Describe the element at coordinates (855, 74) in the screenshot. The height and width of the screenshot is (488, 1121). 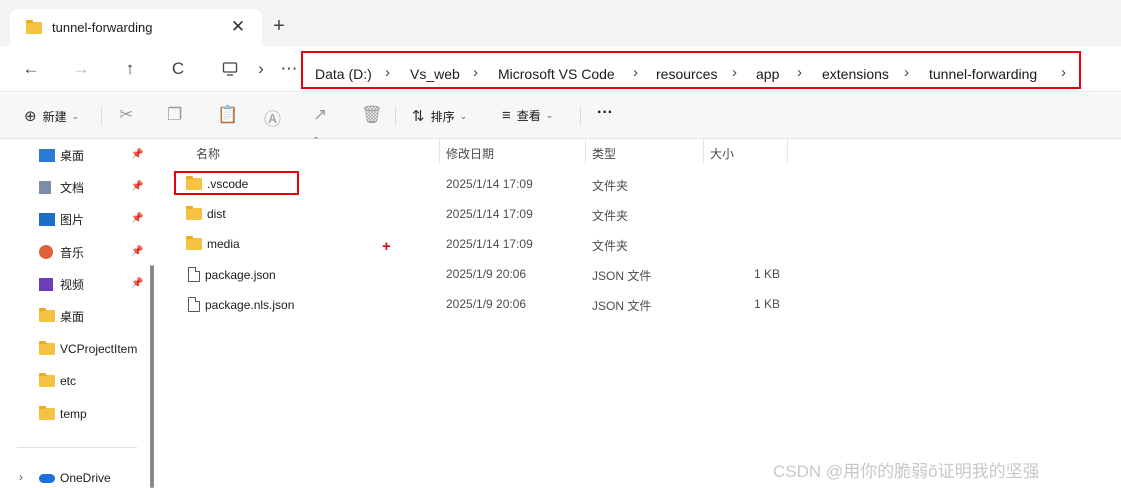
I see `breadcrumb-item: extensions` at that location.